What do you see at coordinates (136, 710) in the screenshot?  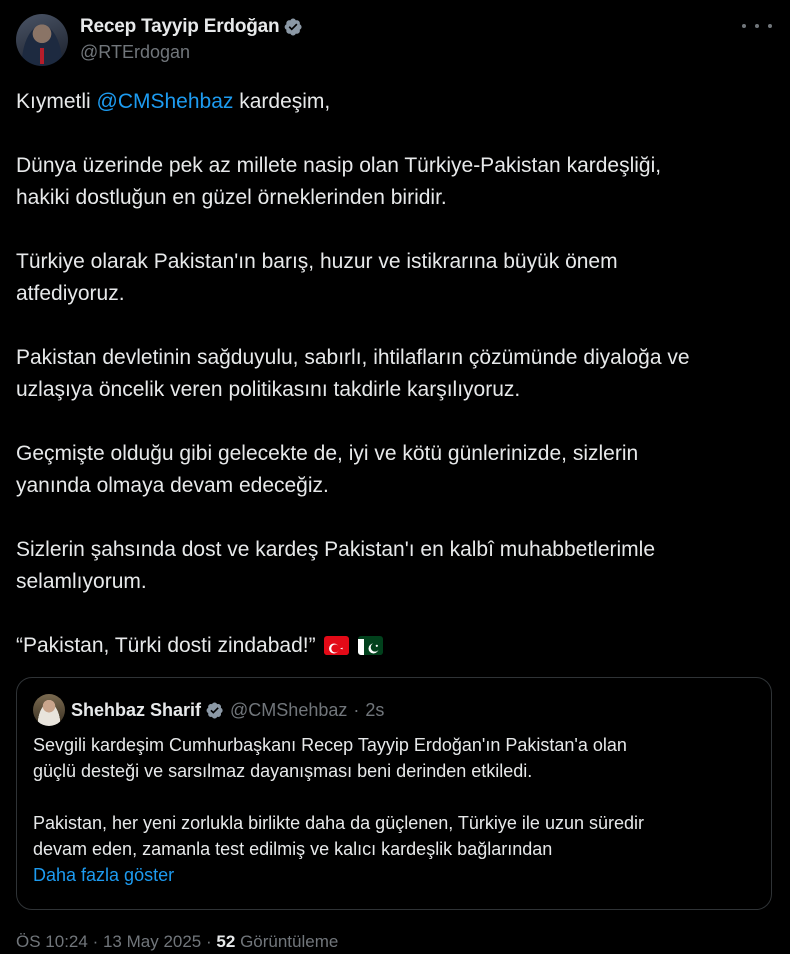 I see `quoted-author-name: Shehbaz Sharif` at bounding box center [136, 710].